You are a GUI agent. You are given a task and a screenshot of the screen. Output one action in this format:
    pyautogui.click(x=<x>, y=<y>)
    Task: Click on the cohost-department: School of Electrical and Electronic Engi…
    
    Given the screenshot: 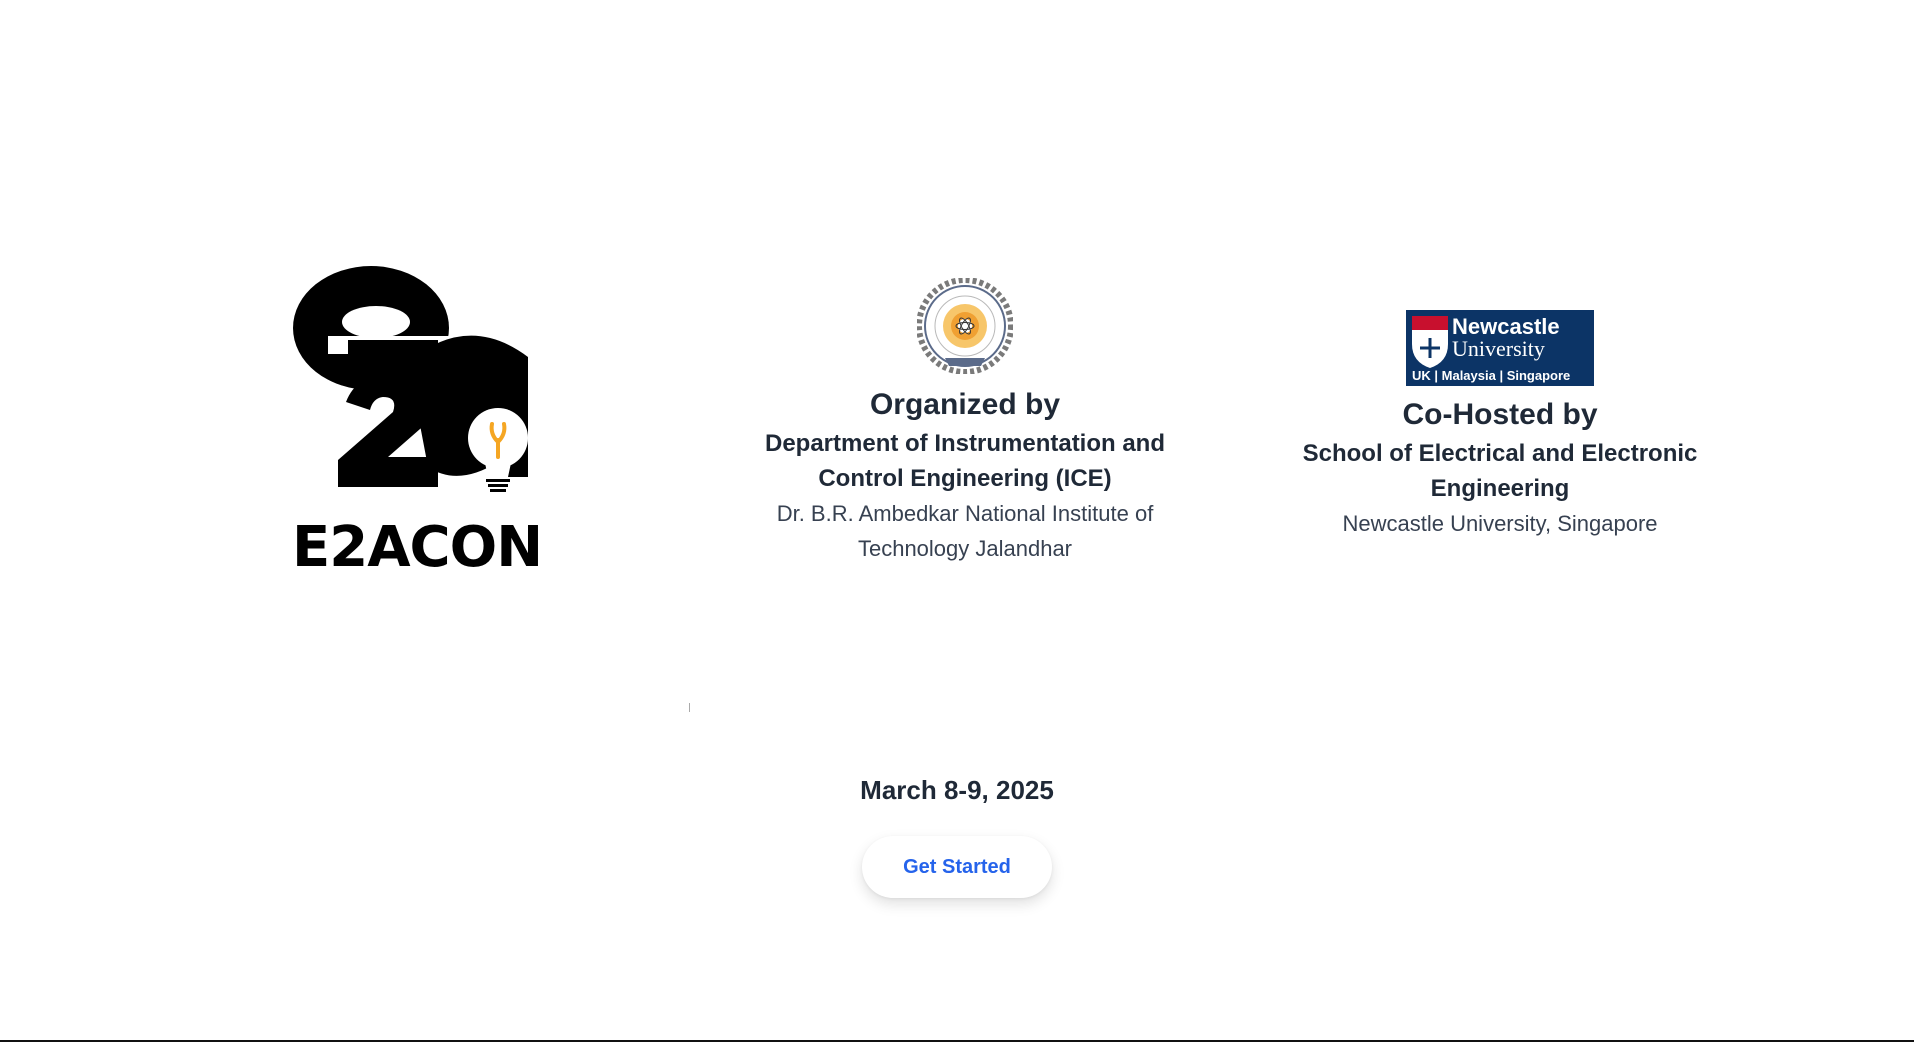 What is the action you would take?
    pyautogui.click(x=1500, y=470)
    